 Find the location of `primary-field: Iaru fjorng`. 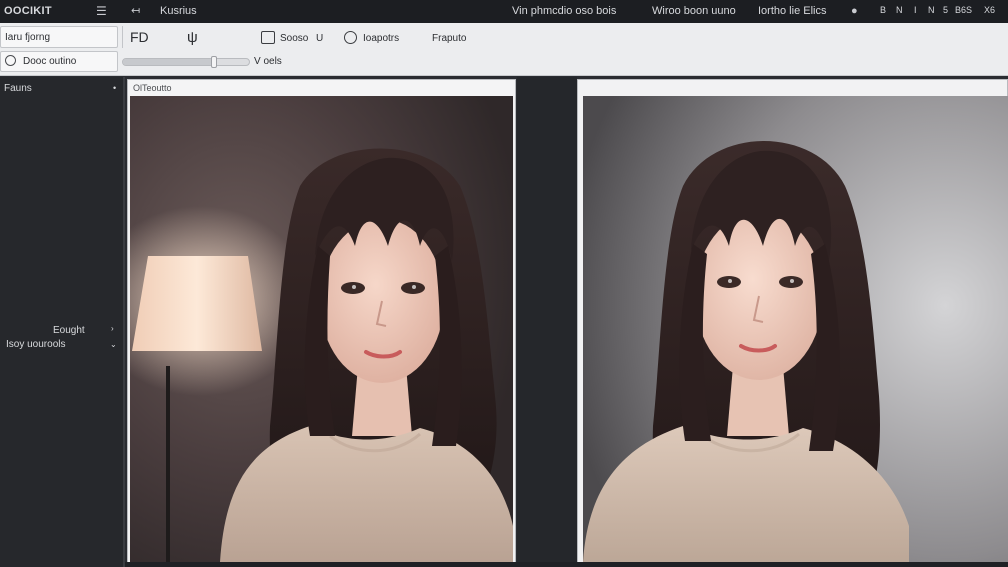

primary-field: Iaru fjorng is located at coordinates (59, 37).